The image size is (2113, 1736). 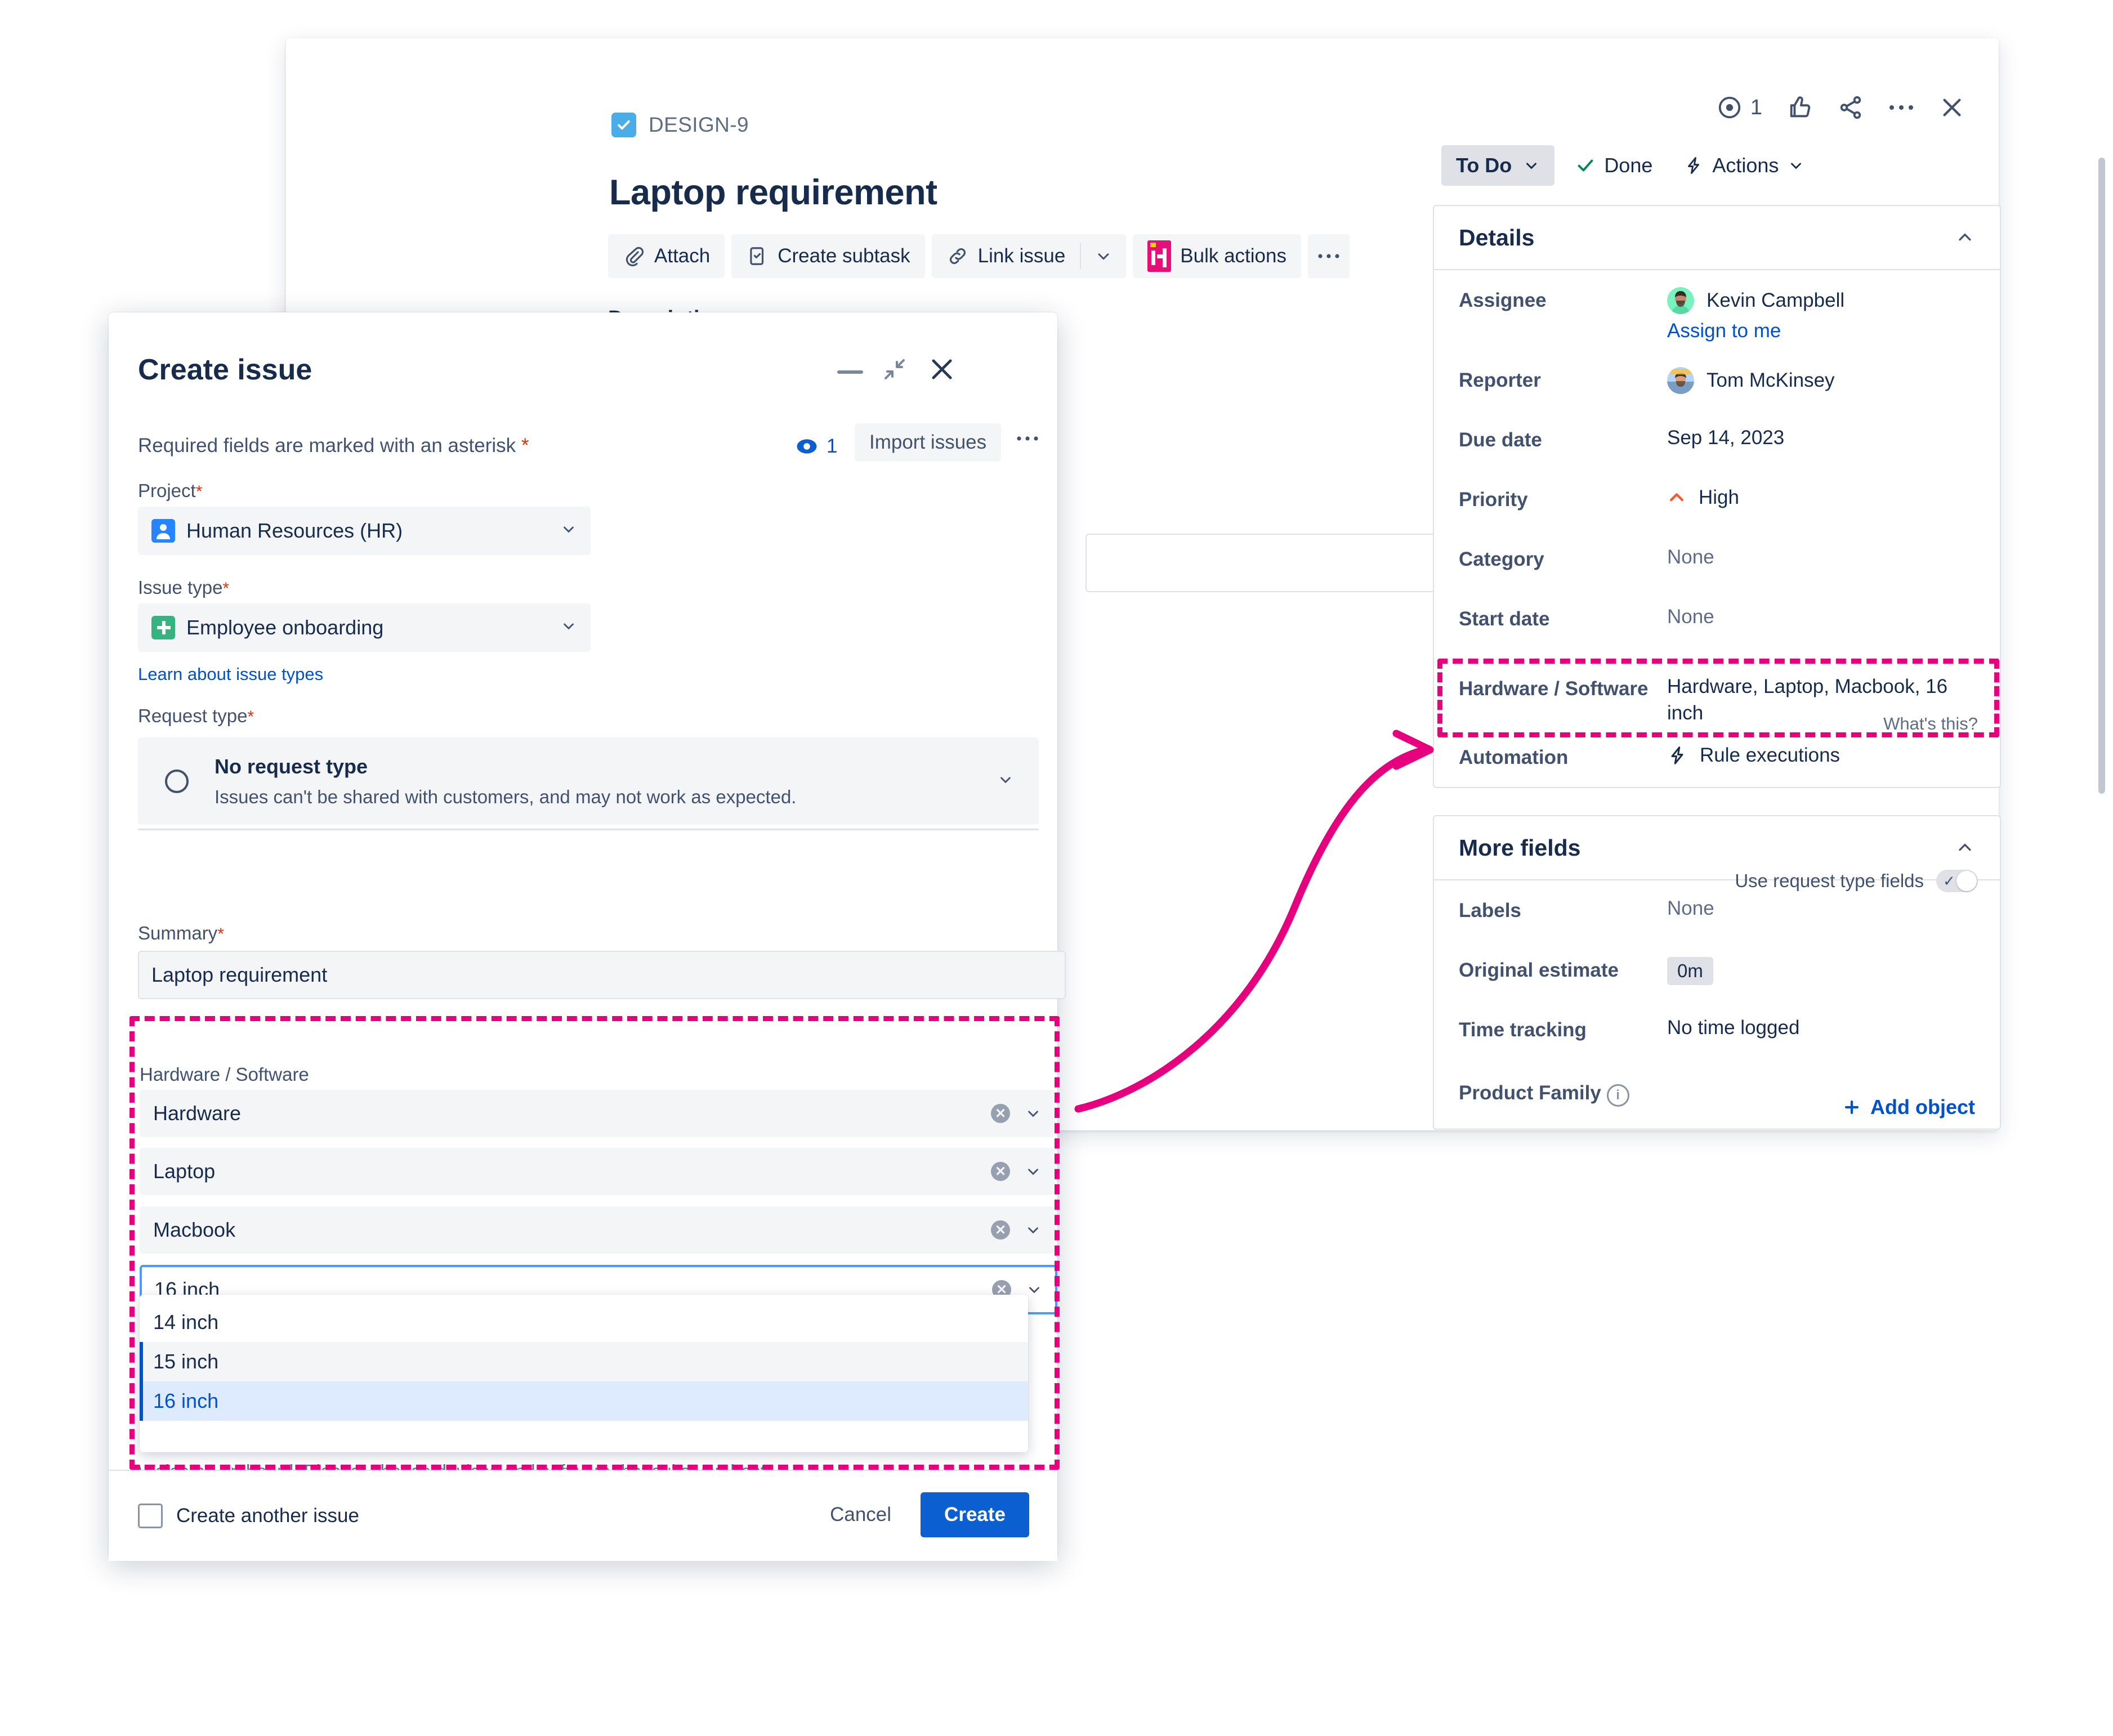 I want to click on actions-button: Actions, so click(x=1744, y=165).